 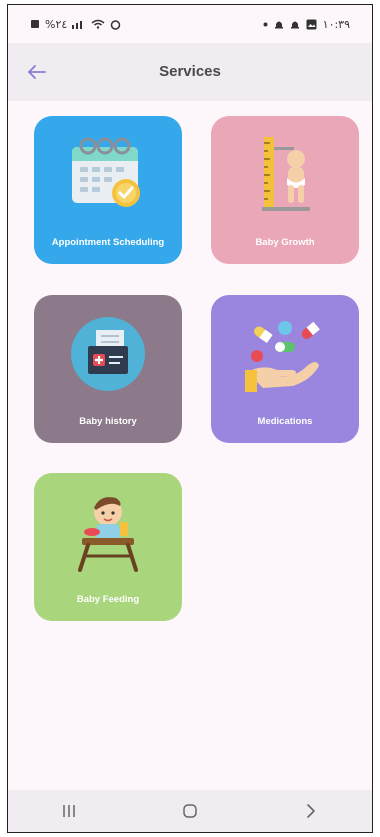 What do you see at coordinates (278, 24) in the screenshot?
I see `notification-bell-icon` at bounding box center [278, 24].